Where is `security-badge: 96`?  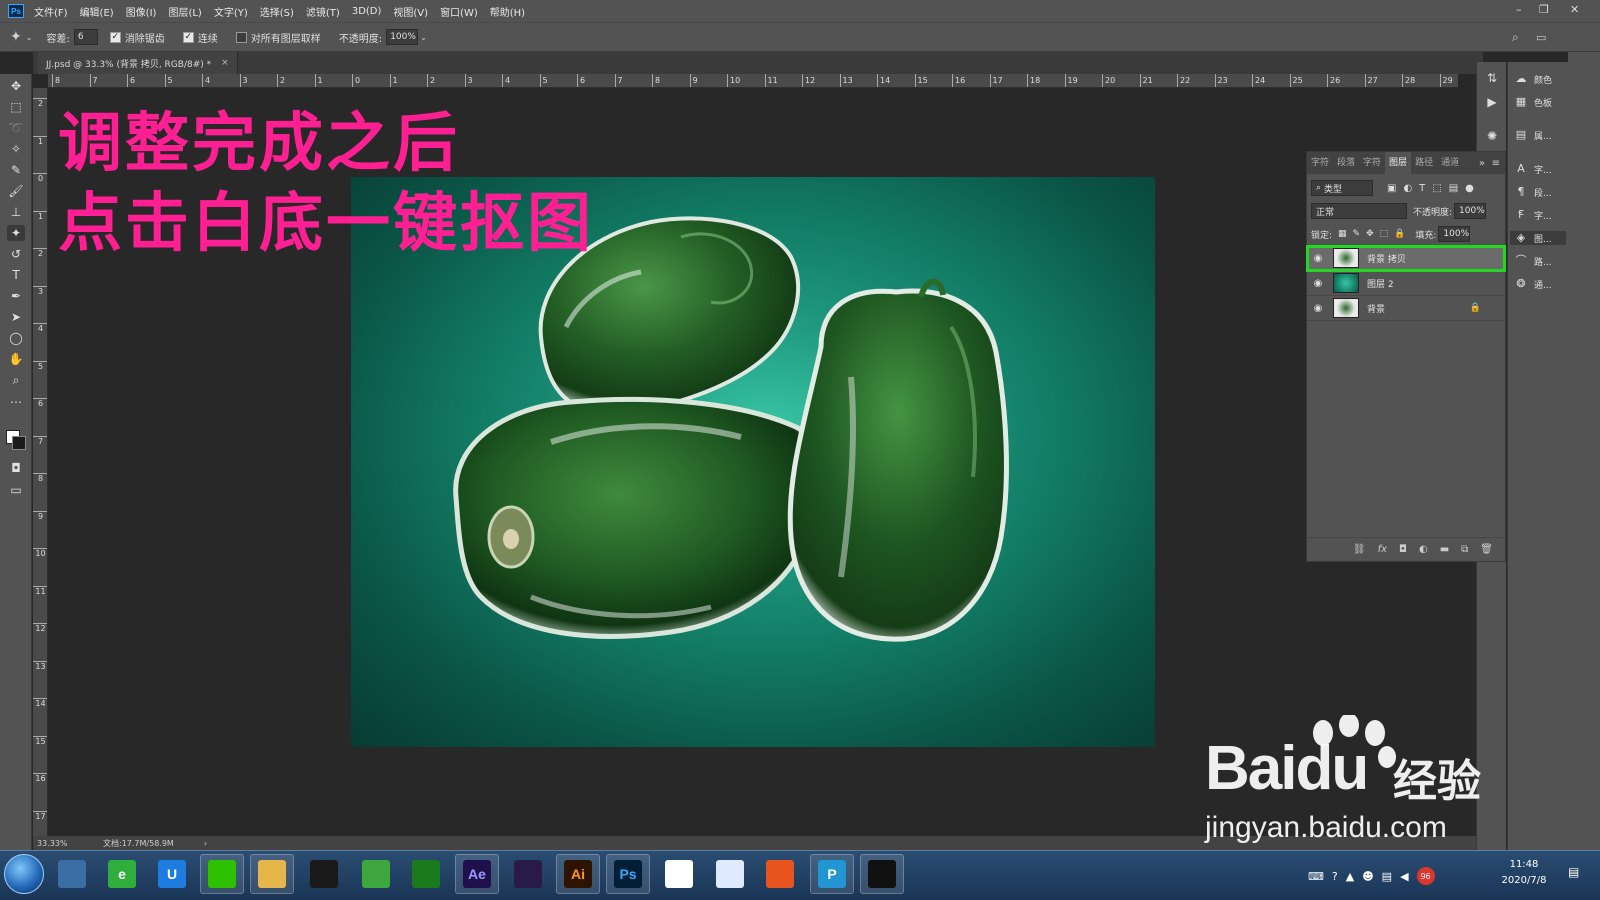
security-badge: 96 is located at coordinates (1425, 876).